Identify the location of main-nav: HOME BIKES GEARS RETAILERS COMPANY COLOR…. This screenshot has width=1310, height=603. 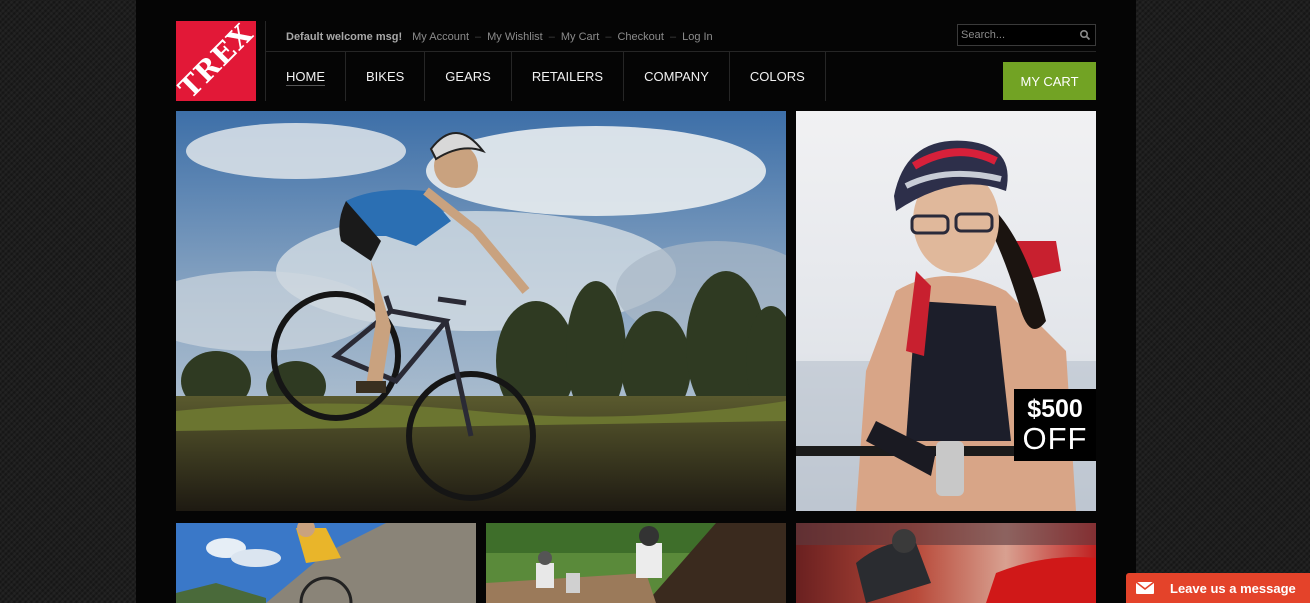
(546, 76).